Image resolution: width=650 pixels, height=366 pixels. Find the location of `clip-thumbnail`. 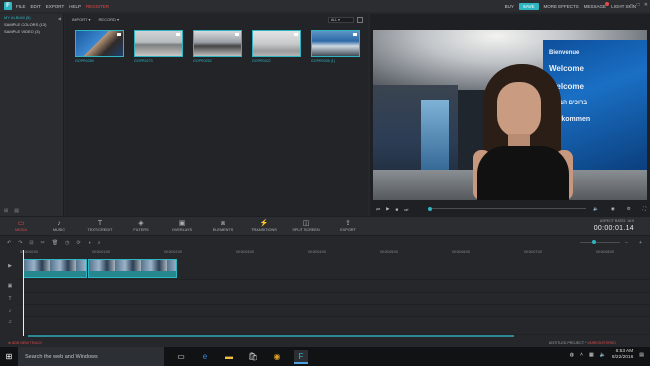

clip-thumbnail is located at coordinates (158, 43).